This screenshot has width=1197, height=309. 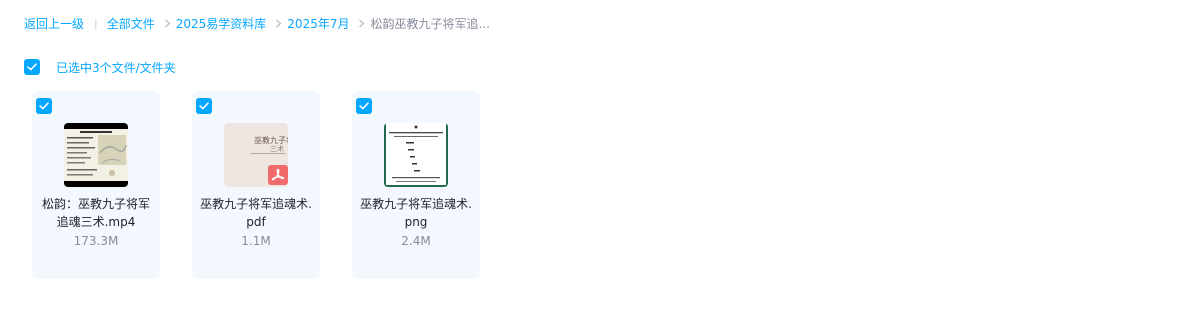 I want to click on pdf-thumbnail: 巫教九子将軍 三术, so click(x=256, y=155).